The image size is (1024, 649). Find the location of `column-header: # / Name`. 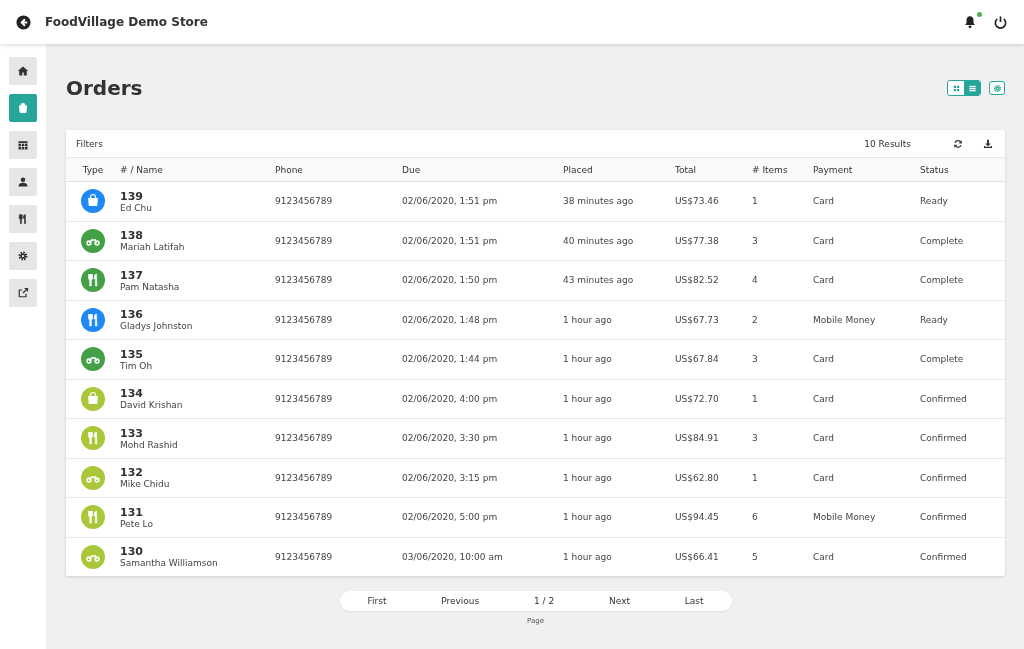

column-header: # / Name is located at coordinates (142, 169).